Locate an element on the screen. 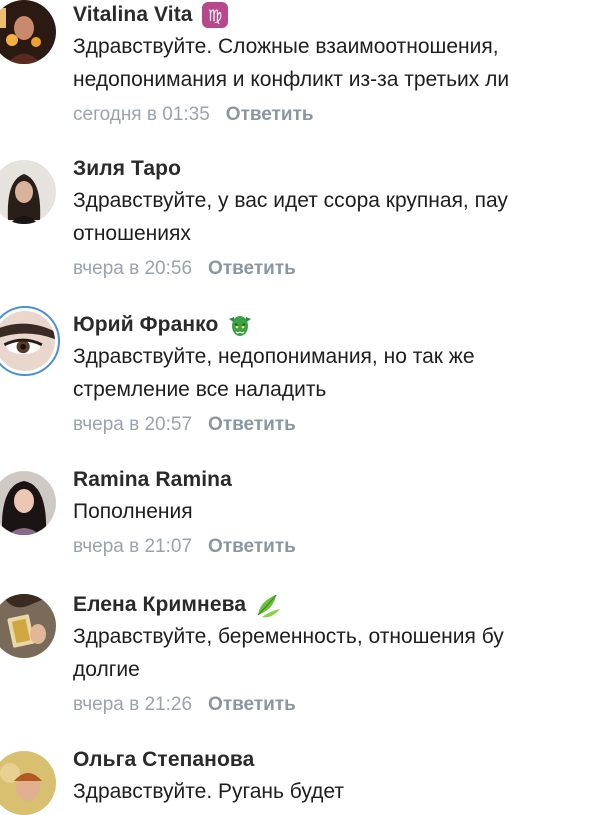 The height and width of the screenshot is (815, 600). comment-text-line: долгие is located at coordinates (106, 669).